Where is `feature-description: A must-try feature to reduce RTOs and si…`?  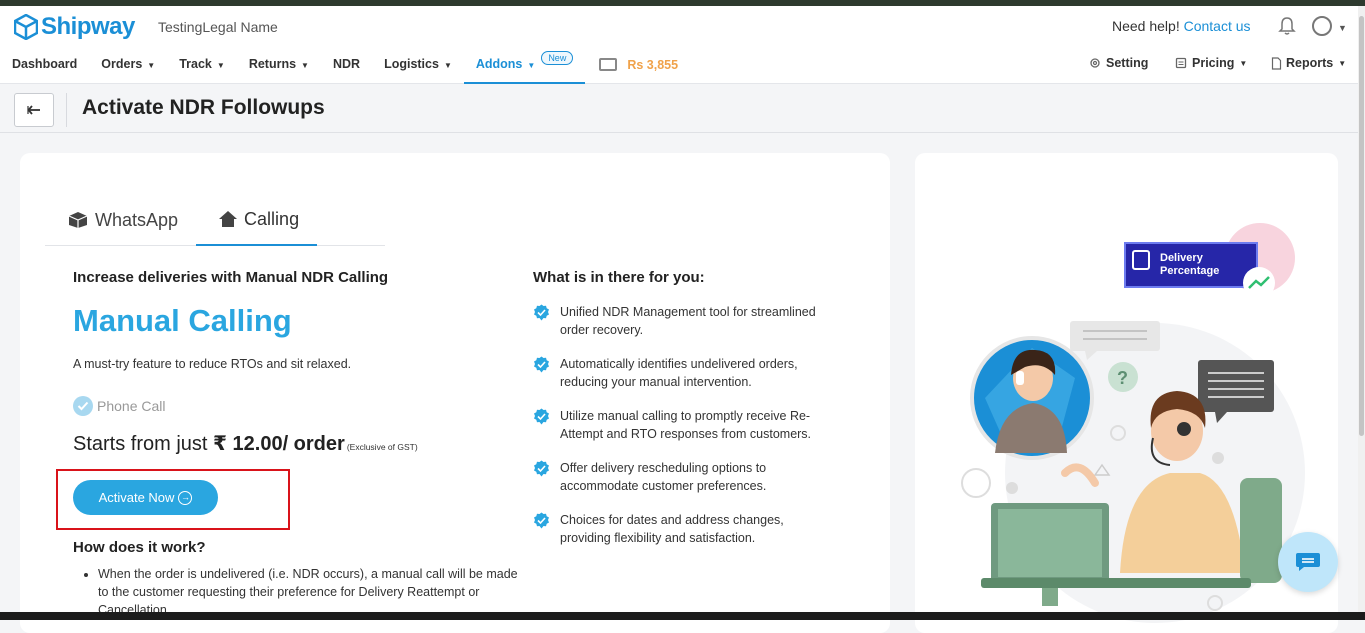
feature-description: A must-try feature to reduce RTOs and si… is located at coordinates (212, 364).